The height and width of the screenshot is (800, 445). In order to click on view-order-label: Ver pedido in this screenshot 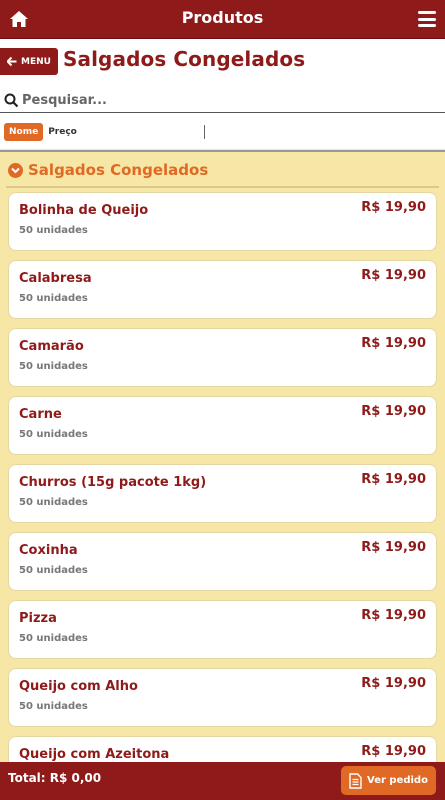, I will do `click(397, 780)`.